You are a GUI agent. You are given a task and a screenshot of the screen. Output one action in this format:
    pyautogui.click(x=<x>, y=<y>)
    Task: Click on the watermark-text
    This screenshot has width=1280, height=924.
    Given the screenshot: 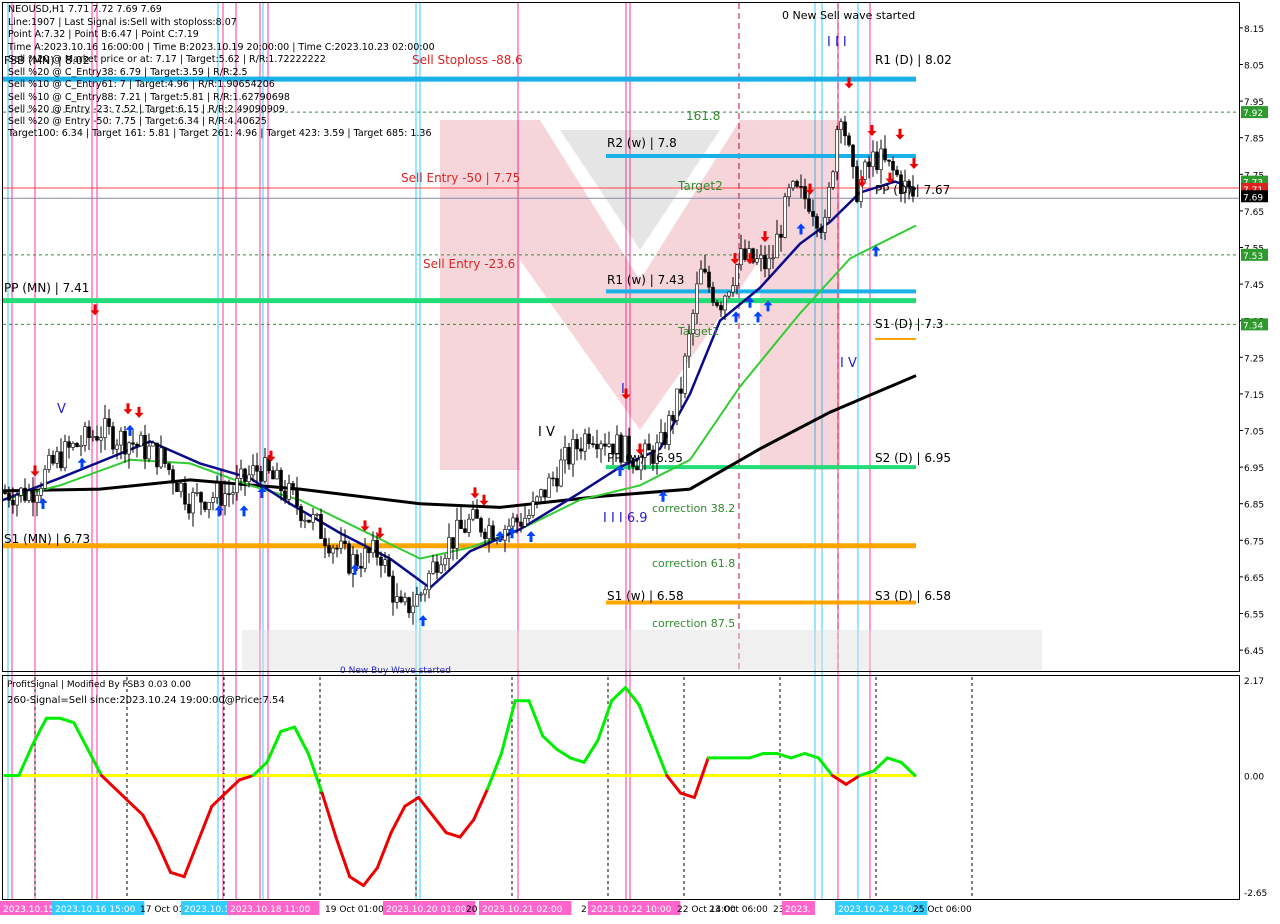 What is the action you would take?
    pyautogui.click(x=642, y=650)
    